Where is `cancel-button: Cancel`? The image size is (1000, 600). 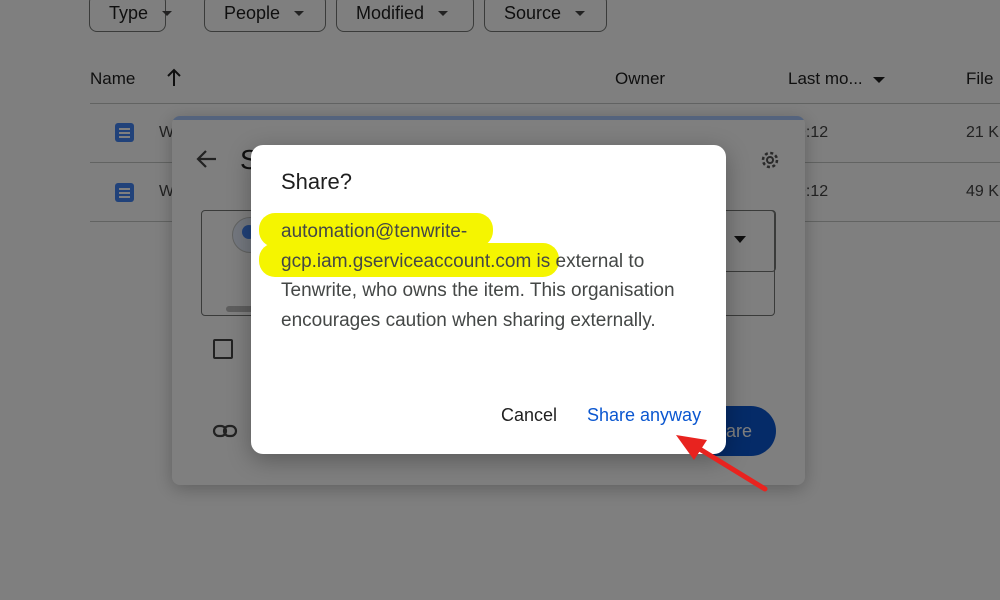
cancel-button: Cancel is located at coordinates (529, 415).